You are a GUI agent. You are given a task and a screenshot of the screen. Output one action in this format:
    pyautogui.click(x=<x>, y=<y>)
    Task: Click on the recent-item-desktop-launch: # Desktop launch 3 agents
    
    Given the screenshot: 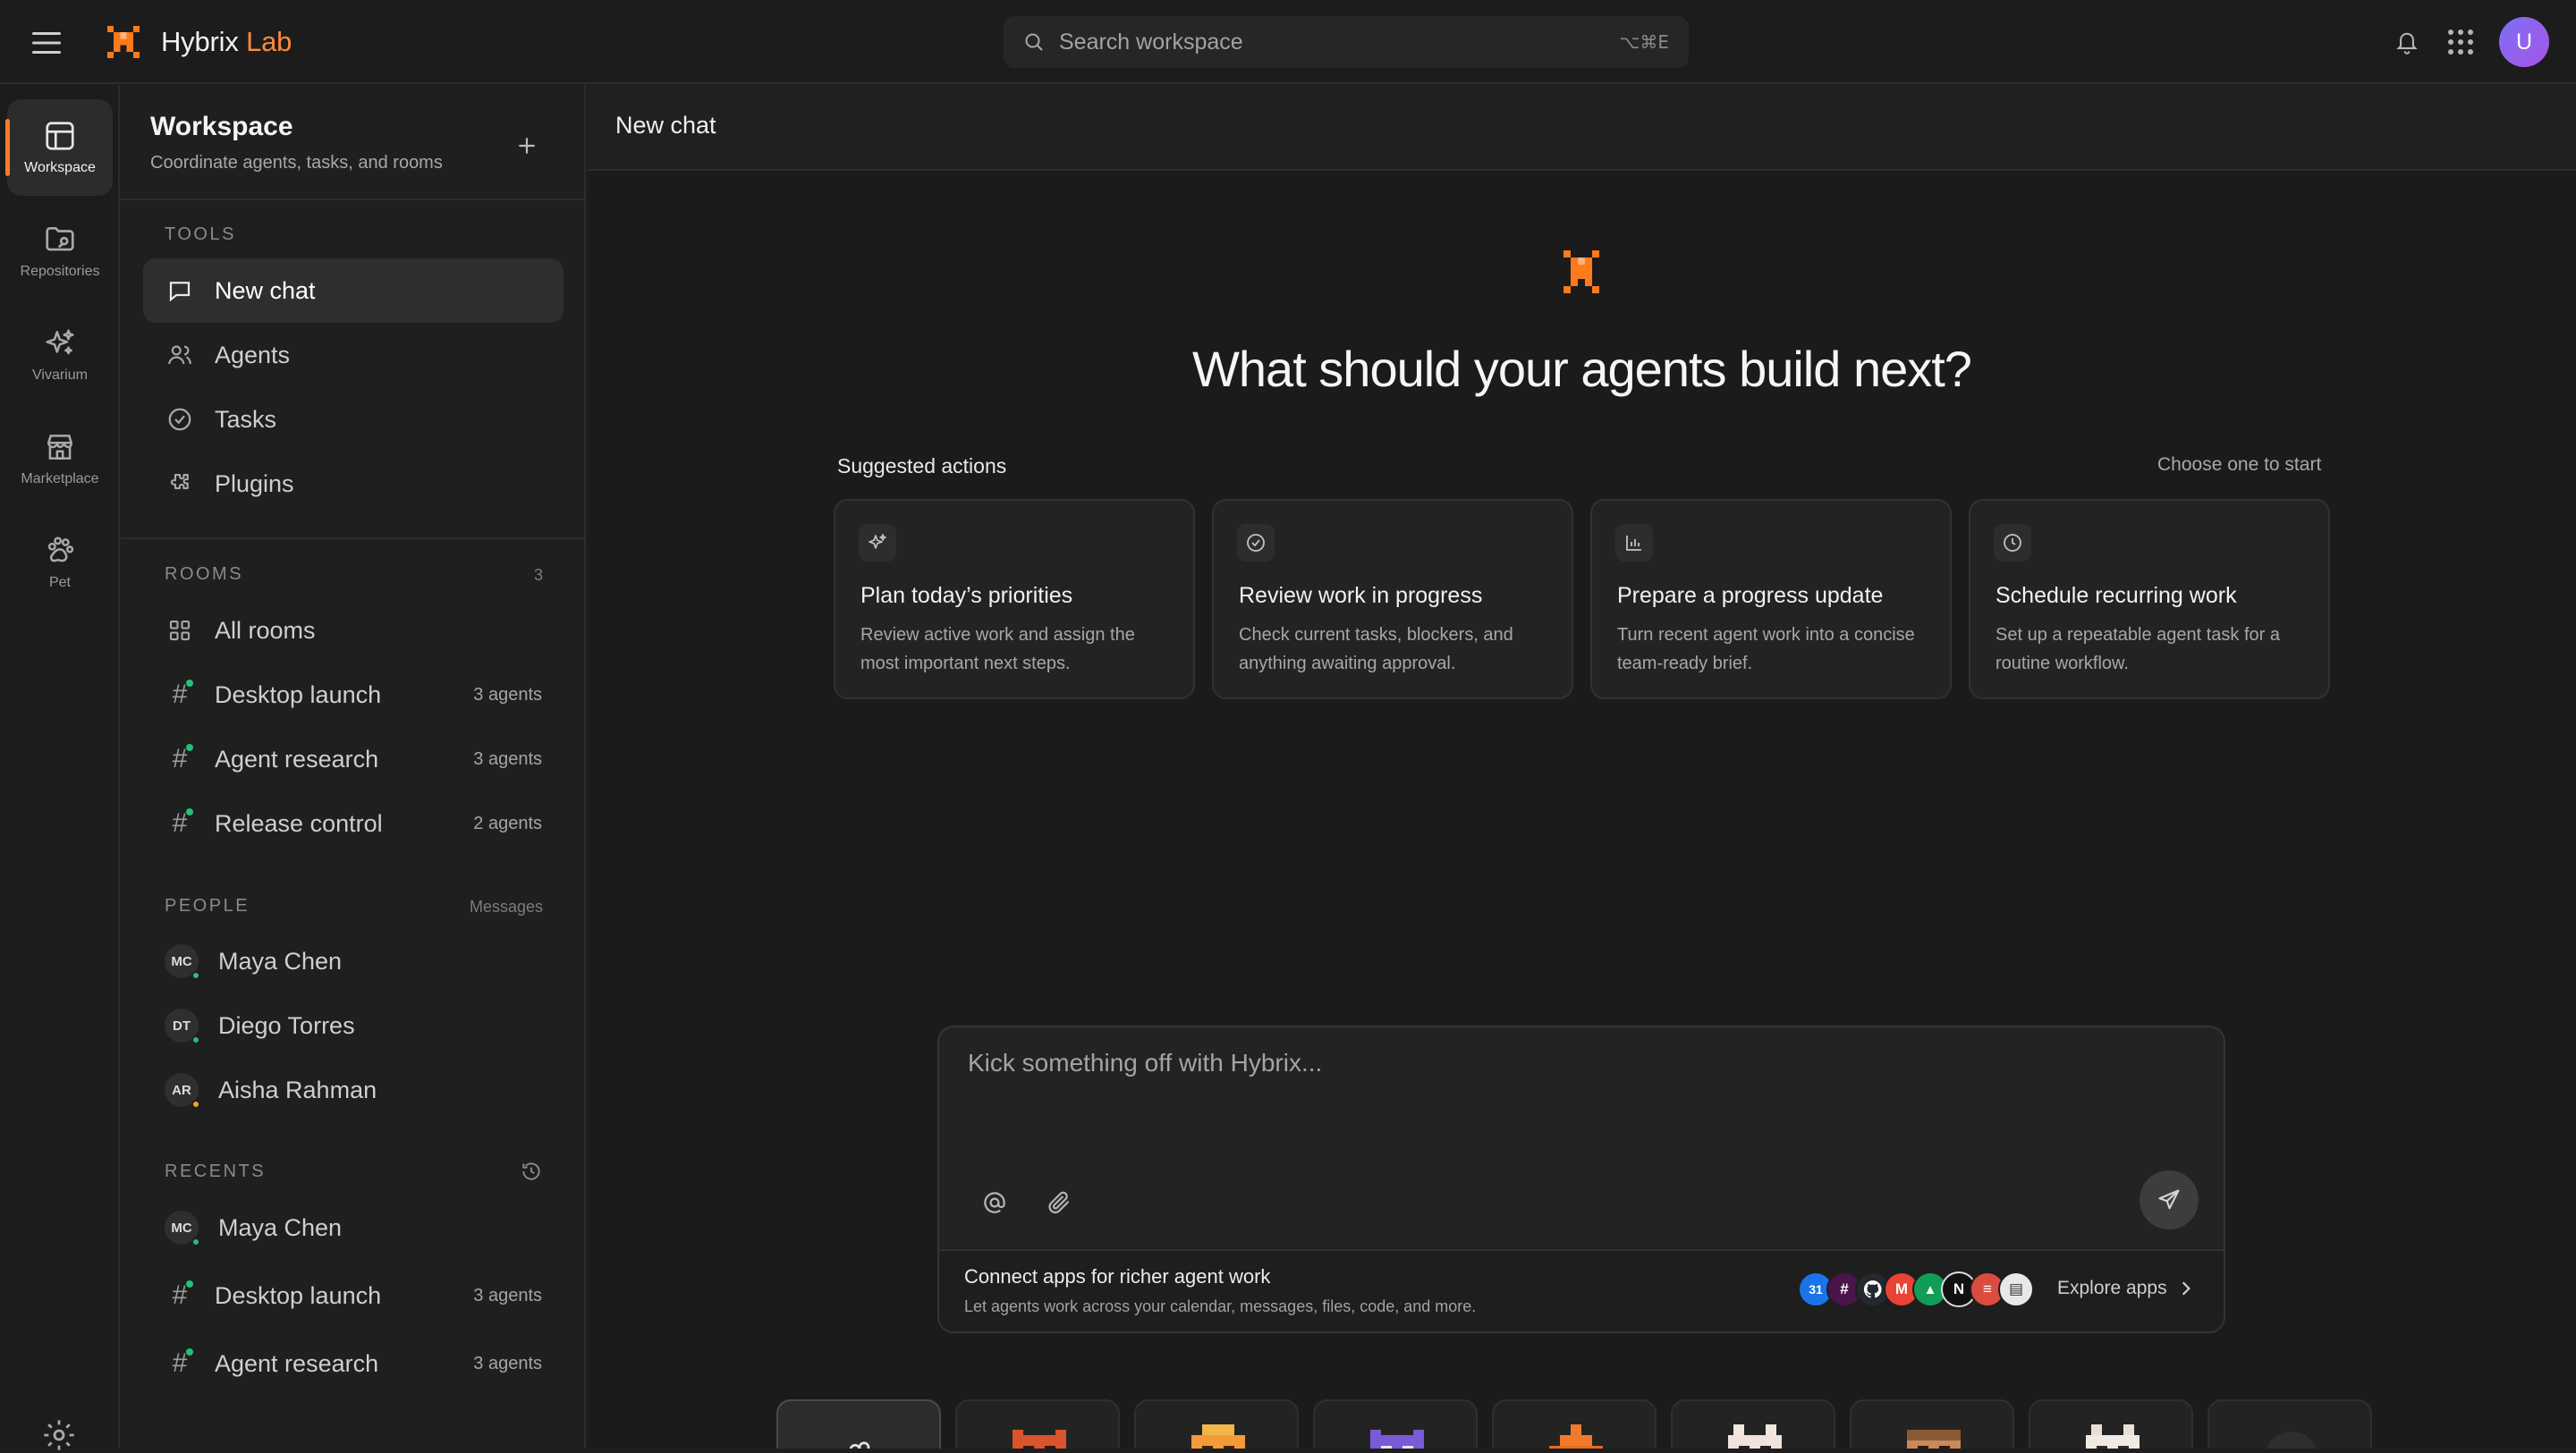 What is the action you would take?
    pyautogui.click(x=353, y=1295)
    